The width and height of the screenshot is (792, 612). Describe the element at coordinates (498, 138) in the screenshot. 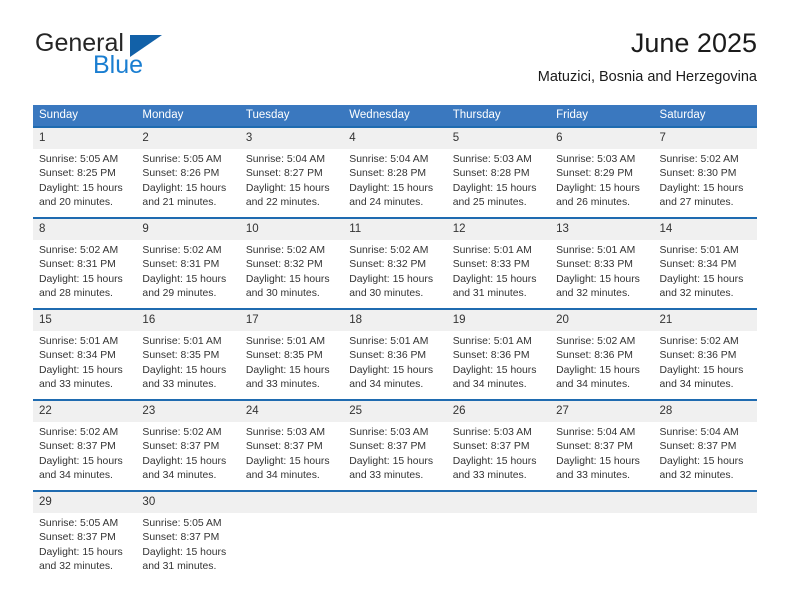

I see `day-number: 5` at that location.